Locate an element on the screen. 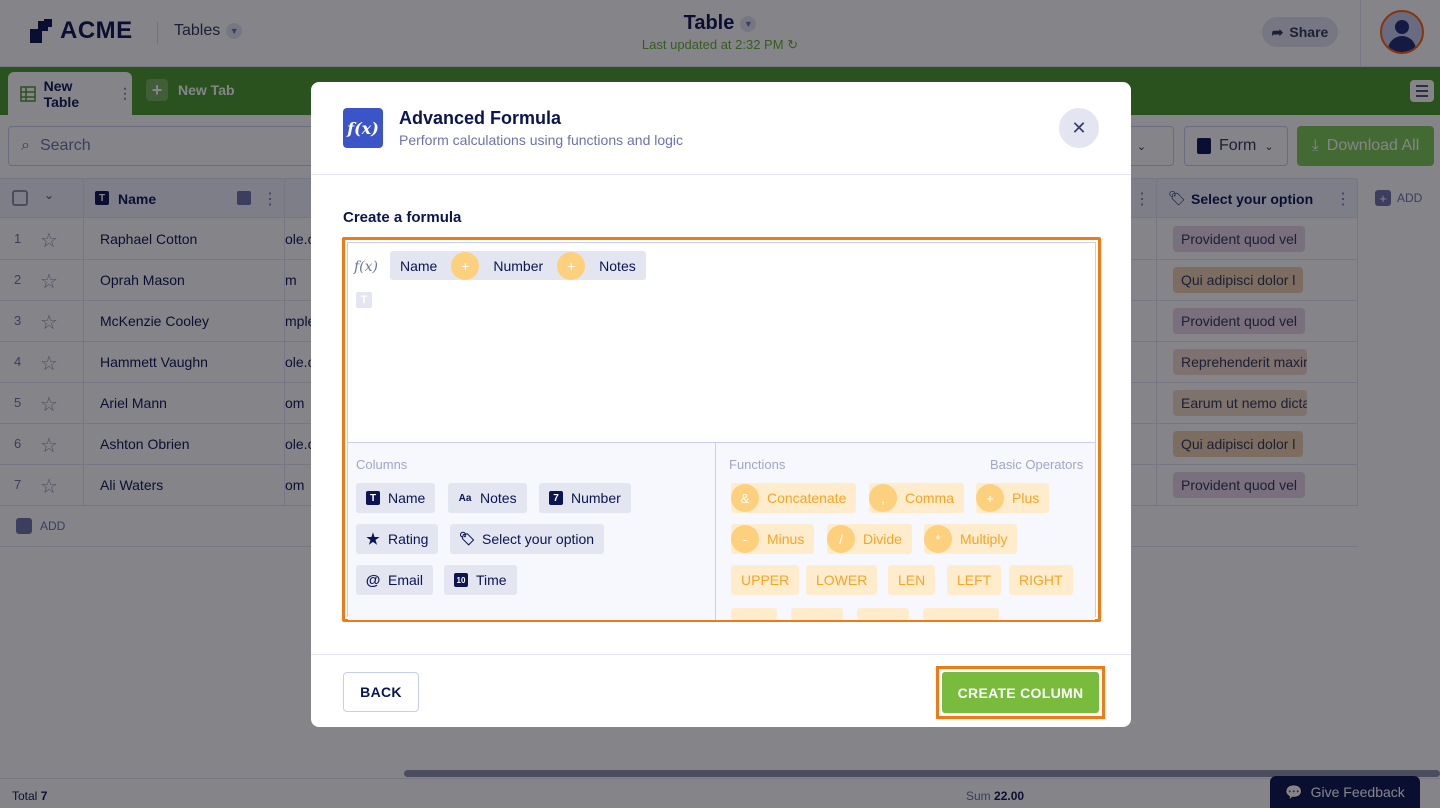 The width and height of the screenshot is (1440, 808). column-chip-label: Notes is located at coordinates (498, 498).